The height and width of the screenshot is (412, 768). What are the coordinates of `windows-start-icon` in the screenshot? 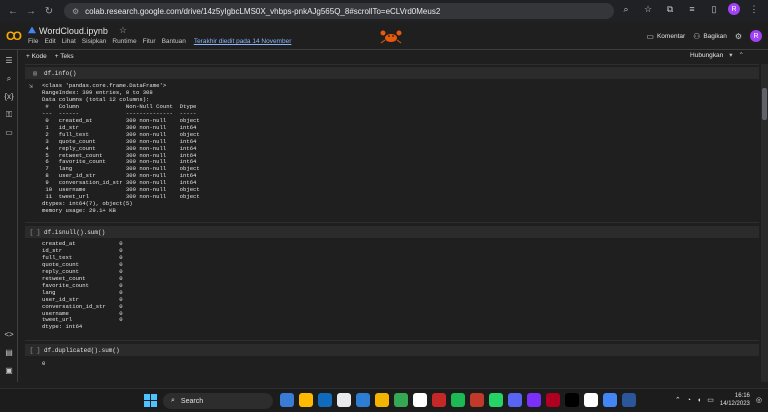 It's located at (150, 400).